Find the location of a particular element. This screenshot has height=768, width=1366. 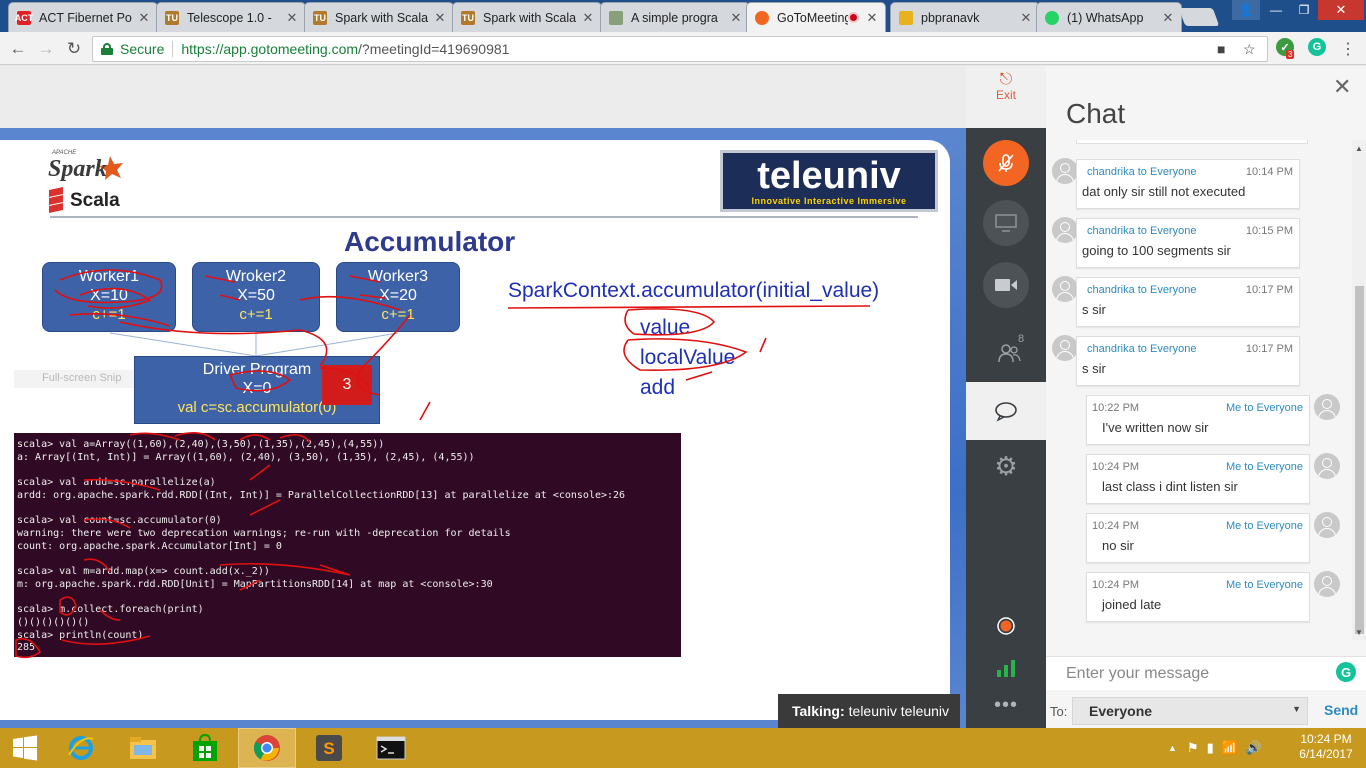

close-chat-icon: ✕ is located at coordinates (1342, 87).